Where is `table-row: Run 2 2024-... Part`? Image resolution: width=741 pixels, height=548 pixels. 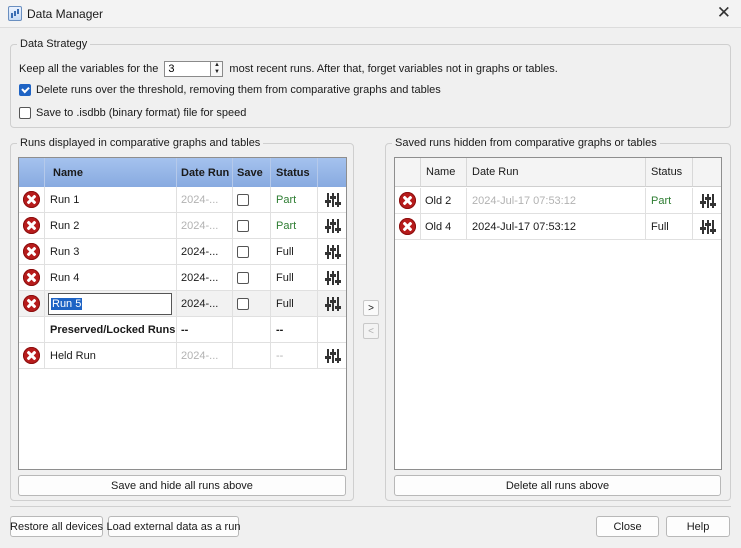
table-row: Run 2 2024-... Part is located at coordinates (182, 226).